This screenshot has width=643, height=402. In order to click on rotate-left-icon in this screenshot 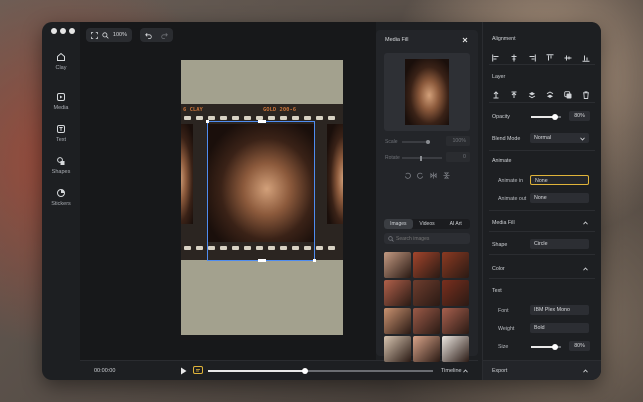, I will do `click(407, 175)`.